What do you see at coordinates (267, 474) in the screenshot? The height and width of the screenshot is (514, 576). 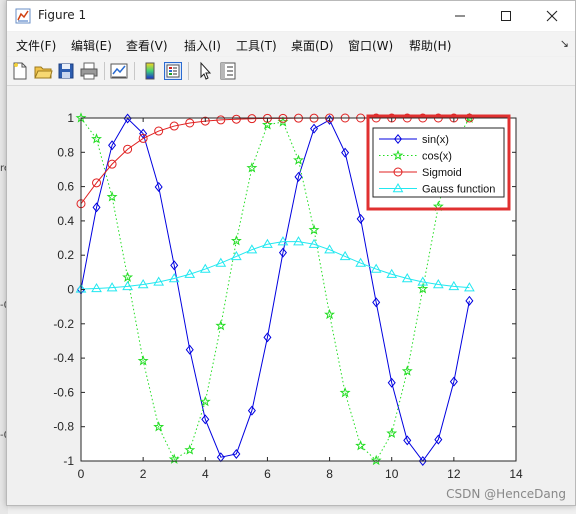 I see `x-tick-label: 6` at bounding box center [267, 474].